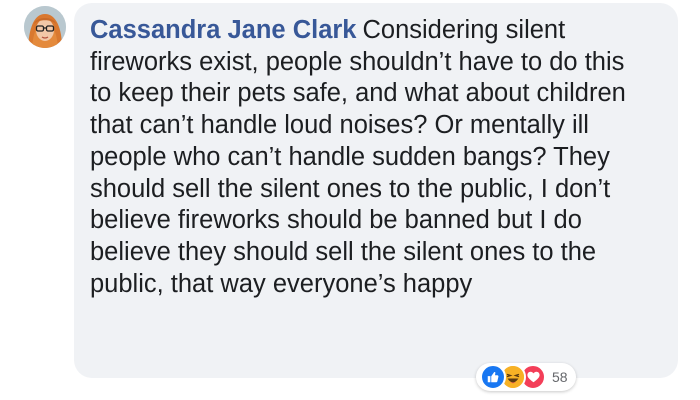 This screenshot has width=700, height=400. I want to click on reactions-summary: 58, so click(526, 377).